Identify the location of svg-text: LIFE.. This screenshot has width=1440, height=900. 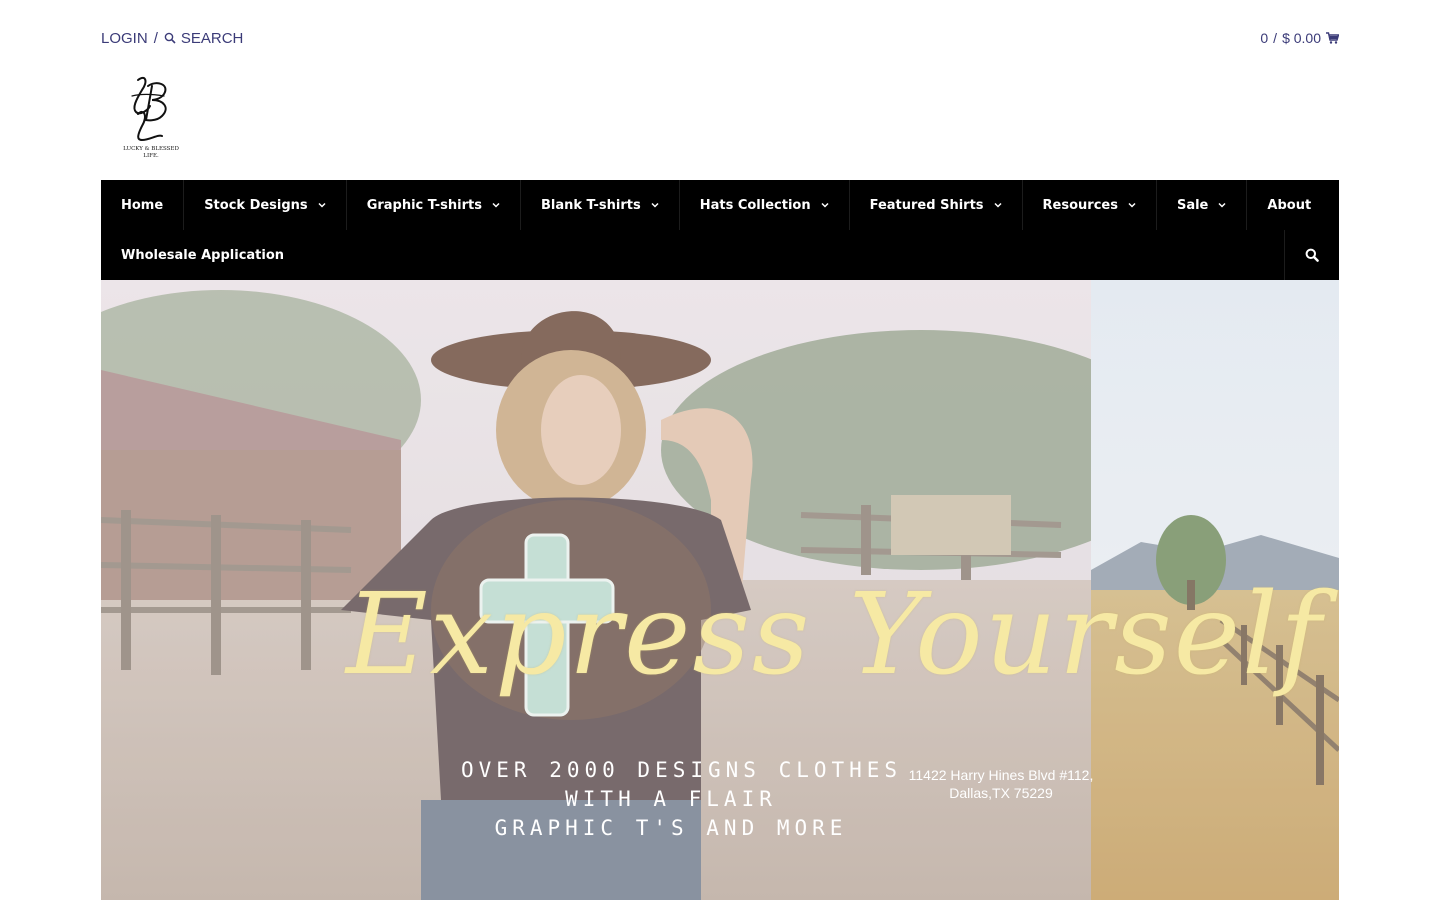
(151, 156).